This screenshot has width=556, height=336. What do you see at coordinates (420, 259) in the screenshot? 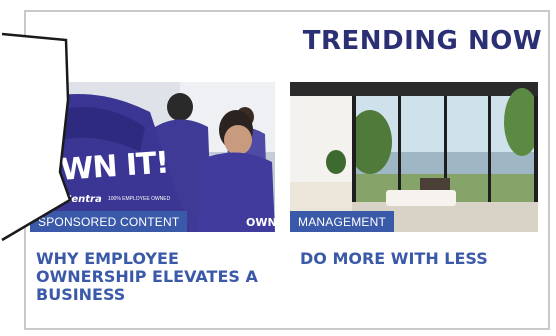
I see `article-title-do-more: DO MORE WITH LESS` at bounding box center [420, 259].